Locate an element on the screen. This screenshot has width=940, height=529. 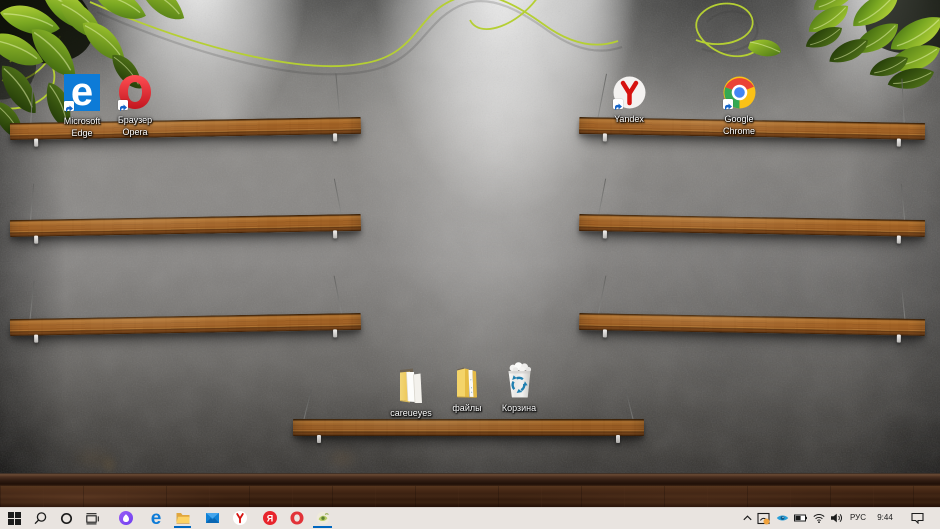
svg-text: Я is located at coordinates (270, 519).